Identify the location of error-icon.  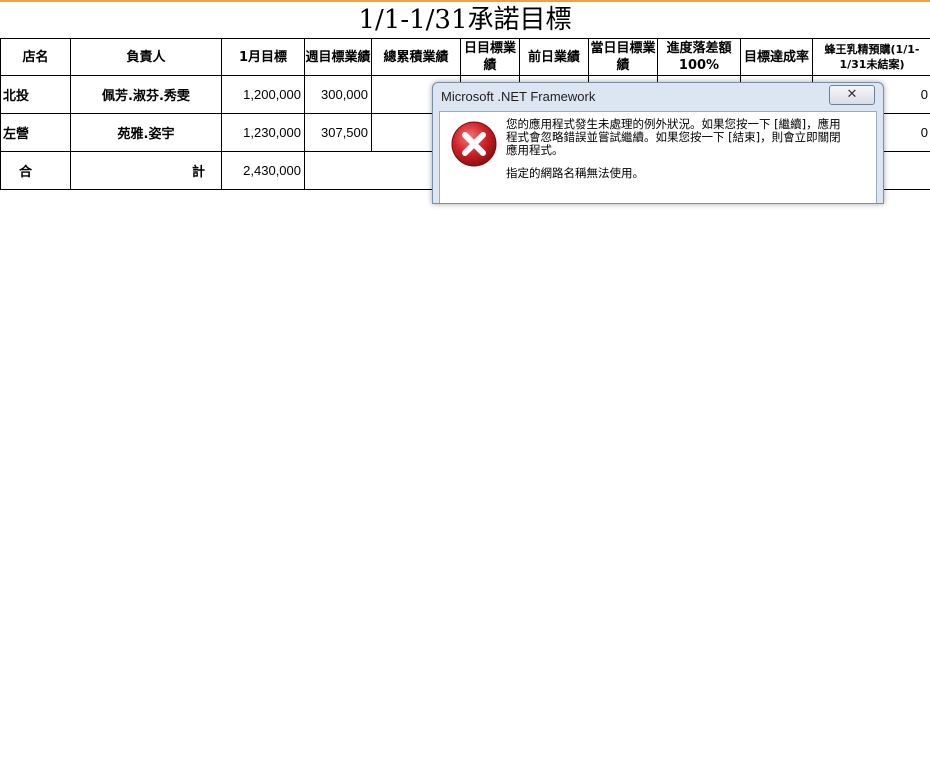
(474, 144).